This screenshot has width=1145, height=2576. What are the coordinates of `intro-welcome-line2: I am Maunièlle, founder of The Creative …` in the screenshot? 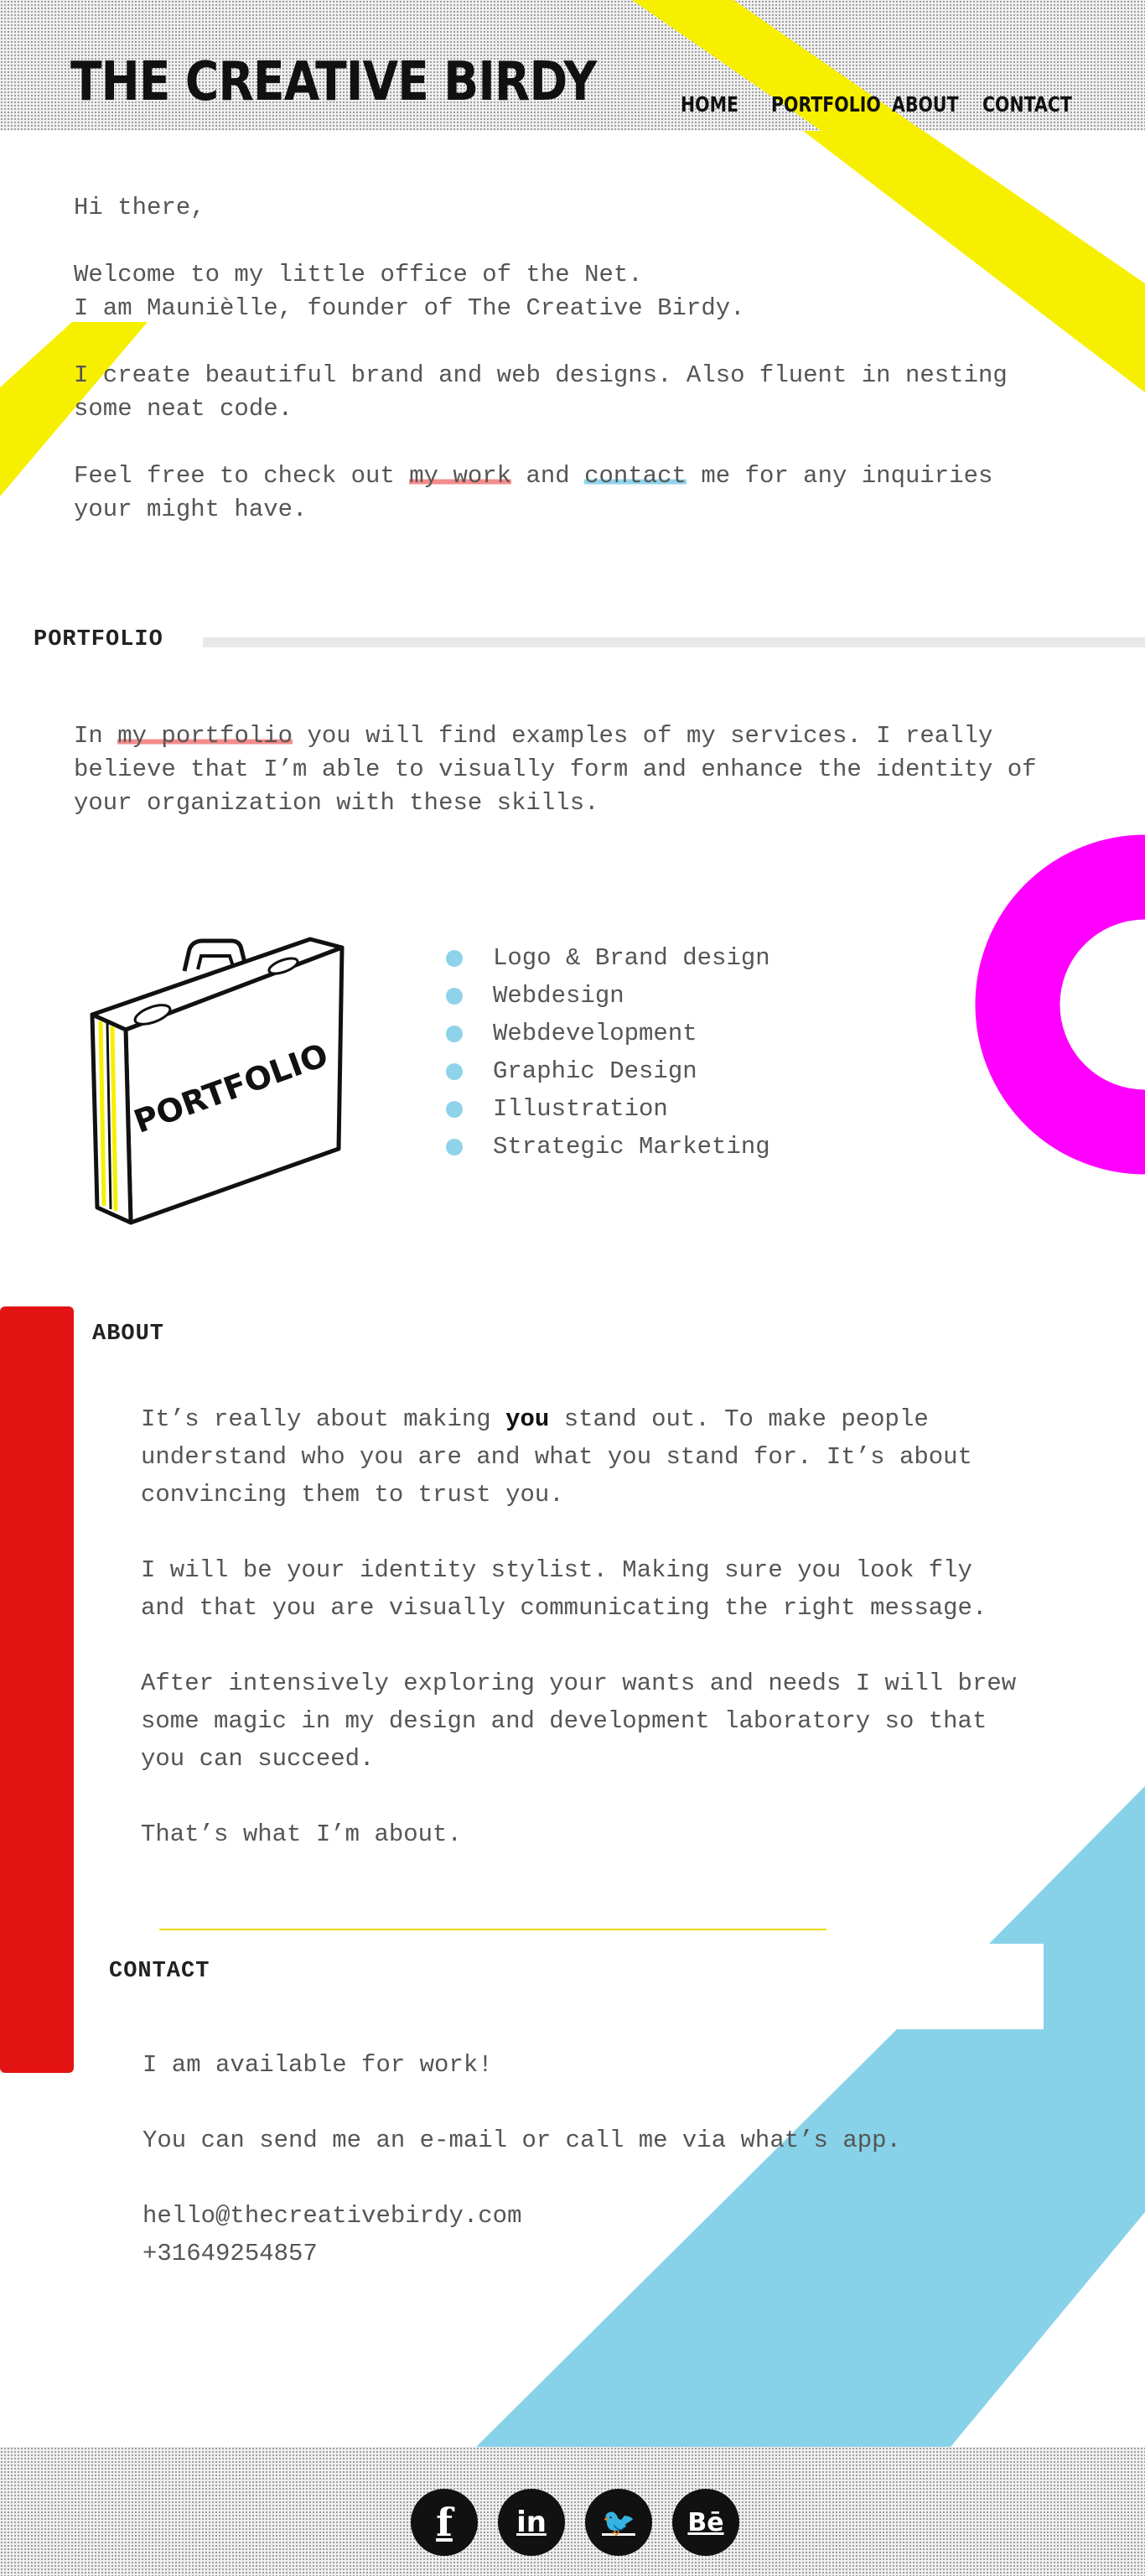 It's located at (409, 308).